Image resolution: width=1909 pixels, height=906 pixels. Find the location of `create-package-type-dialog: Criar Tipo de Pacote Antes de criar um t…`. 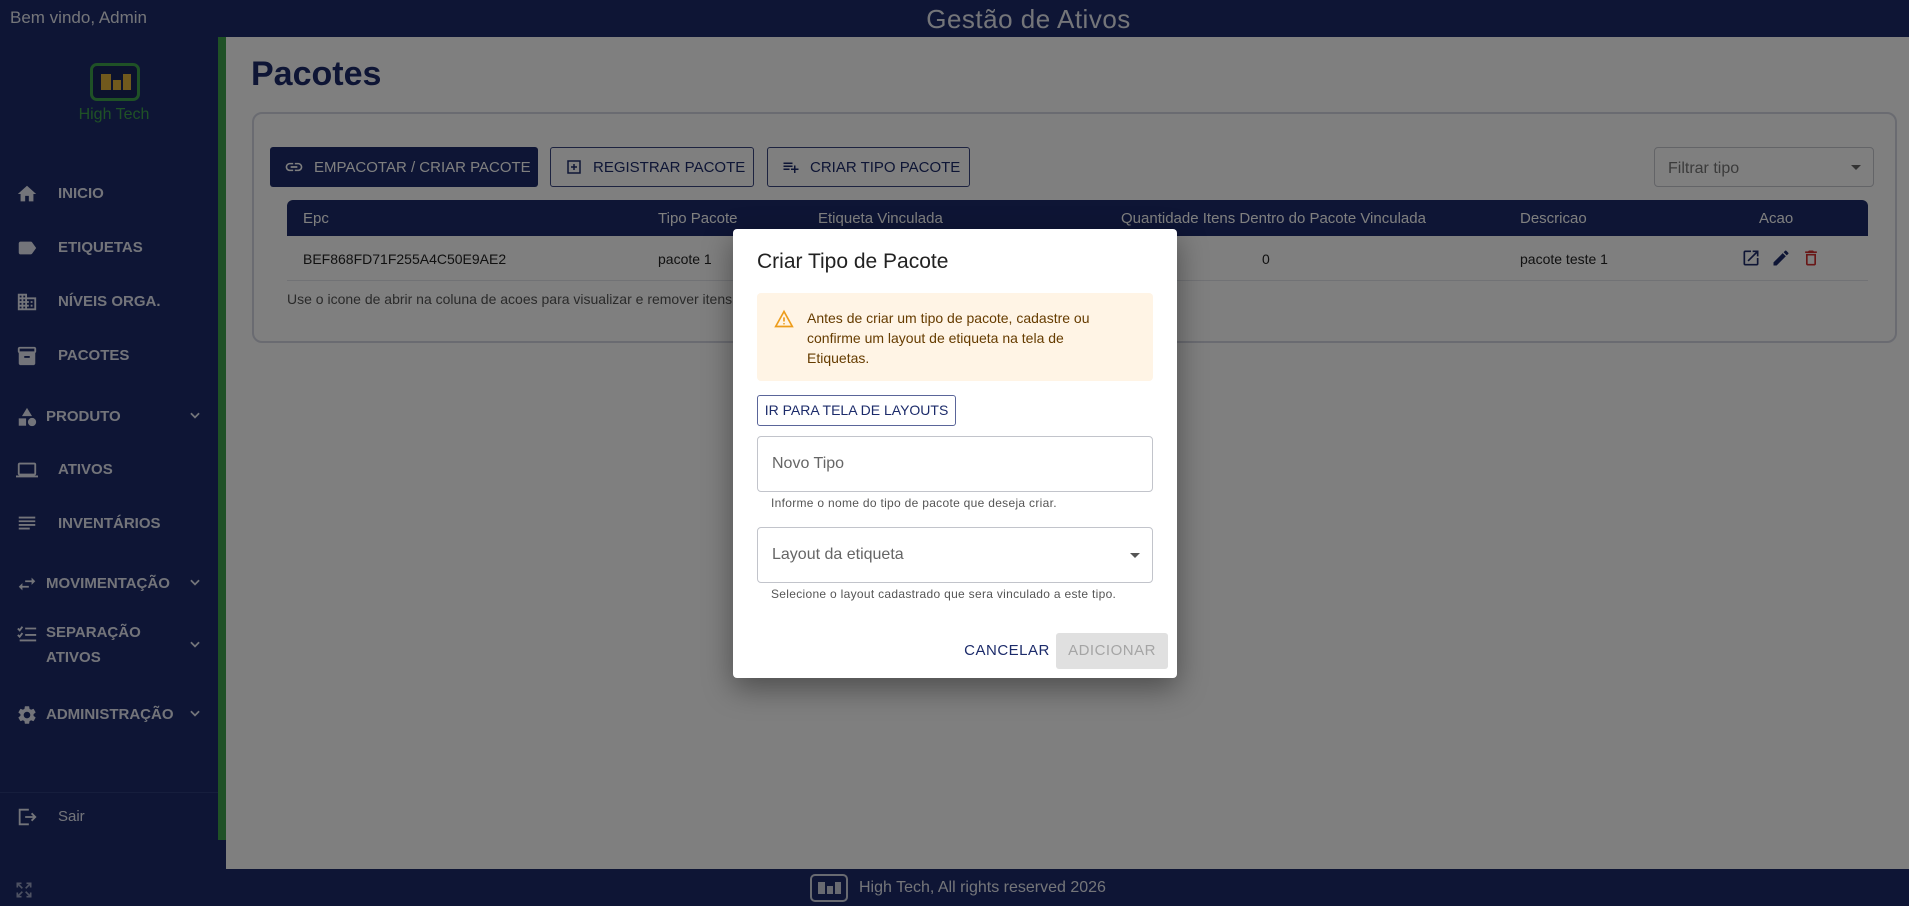

create-package-type-dialog: Criar Tipo de Pacote Antes de criar um t… is located at coordinates (955, 453).